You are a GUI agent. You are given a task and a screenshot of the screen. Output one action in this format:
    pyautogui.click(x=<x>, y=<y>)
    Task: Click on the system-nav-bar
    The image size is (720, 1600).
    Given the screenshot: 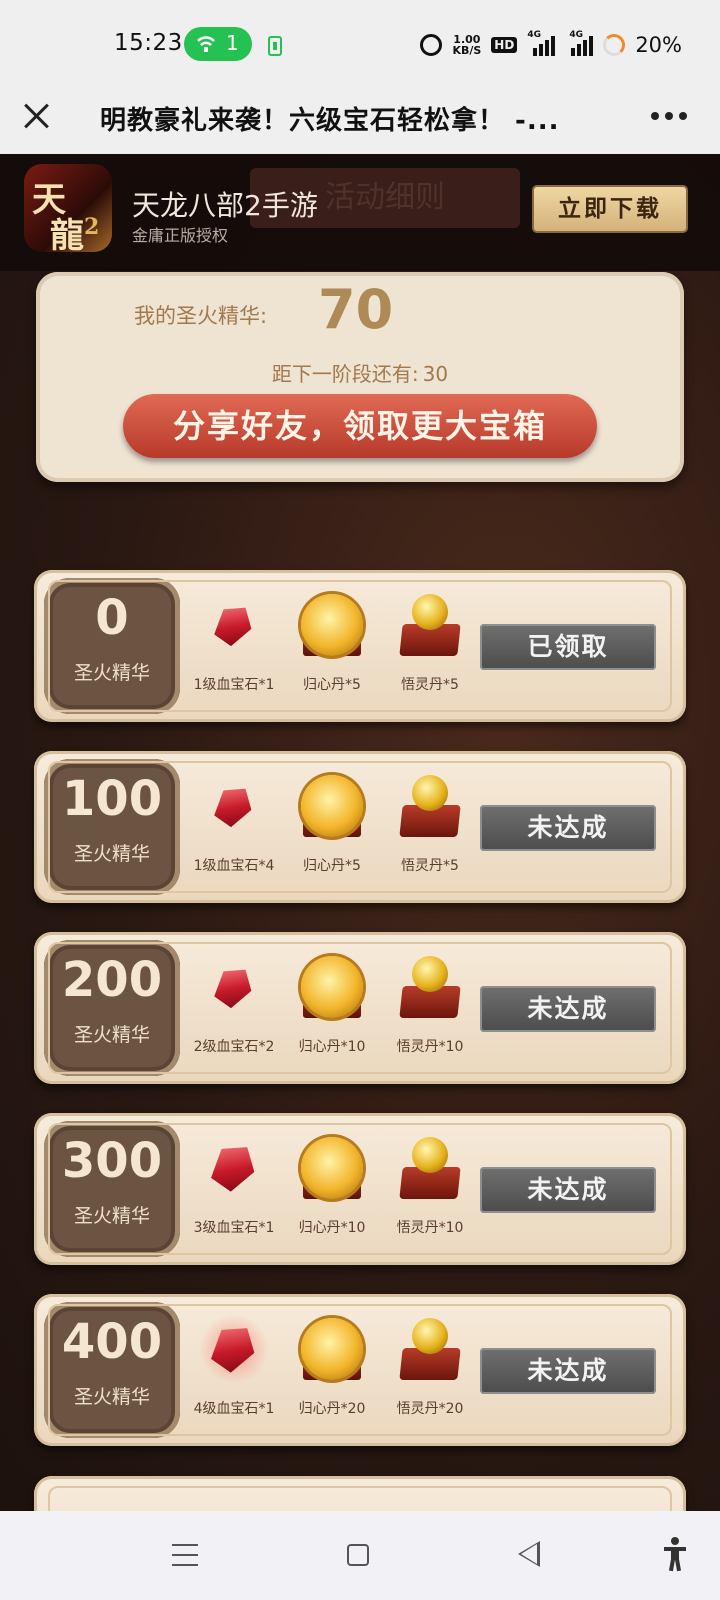 What is the action you would take?
    pyautogui.click(x=360, y=1555)
    